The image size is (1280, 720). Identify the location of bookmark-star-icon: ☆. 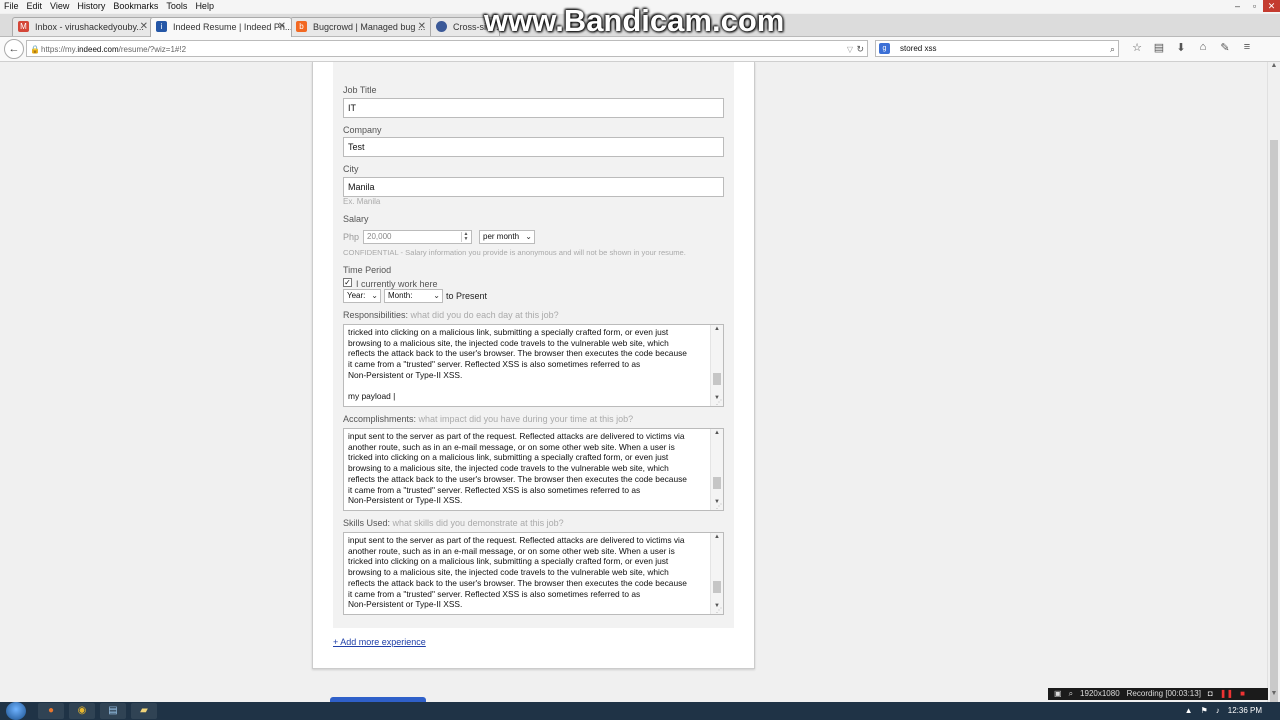
(1137, 47).